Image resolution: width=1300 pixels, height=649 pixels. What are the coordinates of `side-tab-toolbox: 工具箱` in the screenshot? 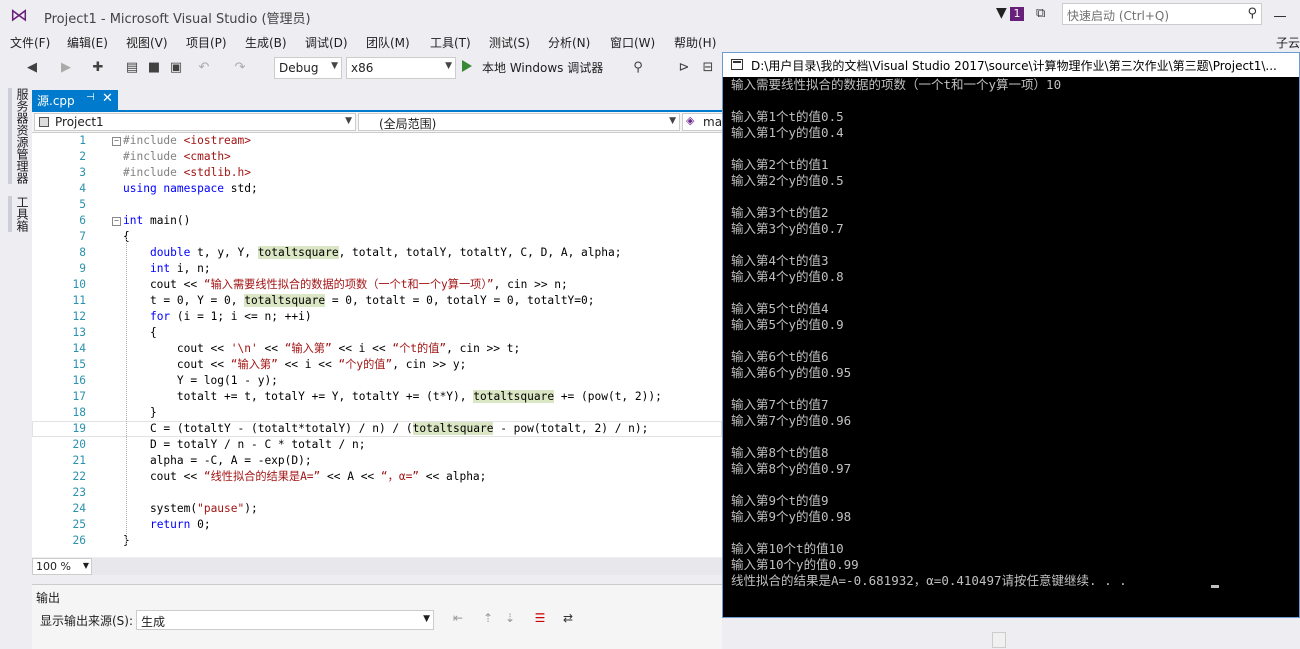 It's located at (19, 214).